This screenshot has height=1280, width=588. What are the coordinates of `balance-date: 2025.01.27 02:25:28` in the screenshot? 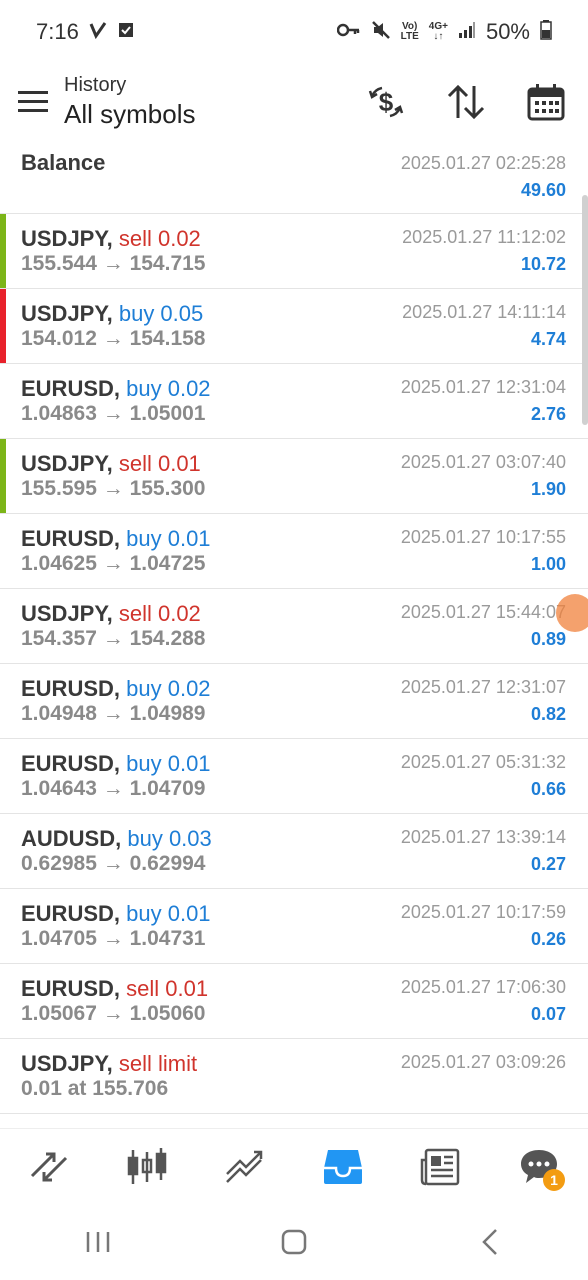 It's located at (483, 163).